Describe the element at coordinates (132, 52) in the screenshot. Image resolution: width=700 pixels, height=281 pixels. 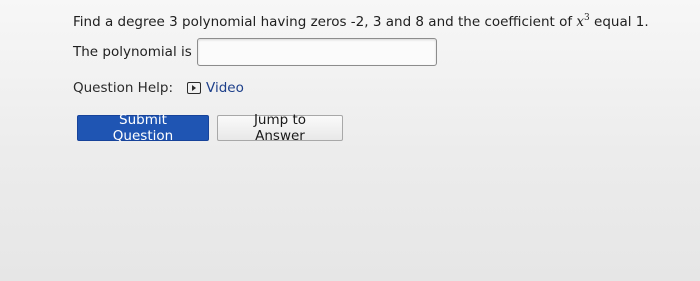
I see `answer-label: The polynomial is` at that location.